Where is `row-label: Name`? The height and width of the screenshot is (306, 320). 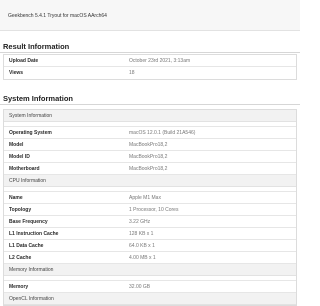
row-label: Name is located at coordinates (16, 198).